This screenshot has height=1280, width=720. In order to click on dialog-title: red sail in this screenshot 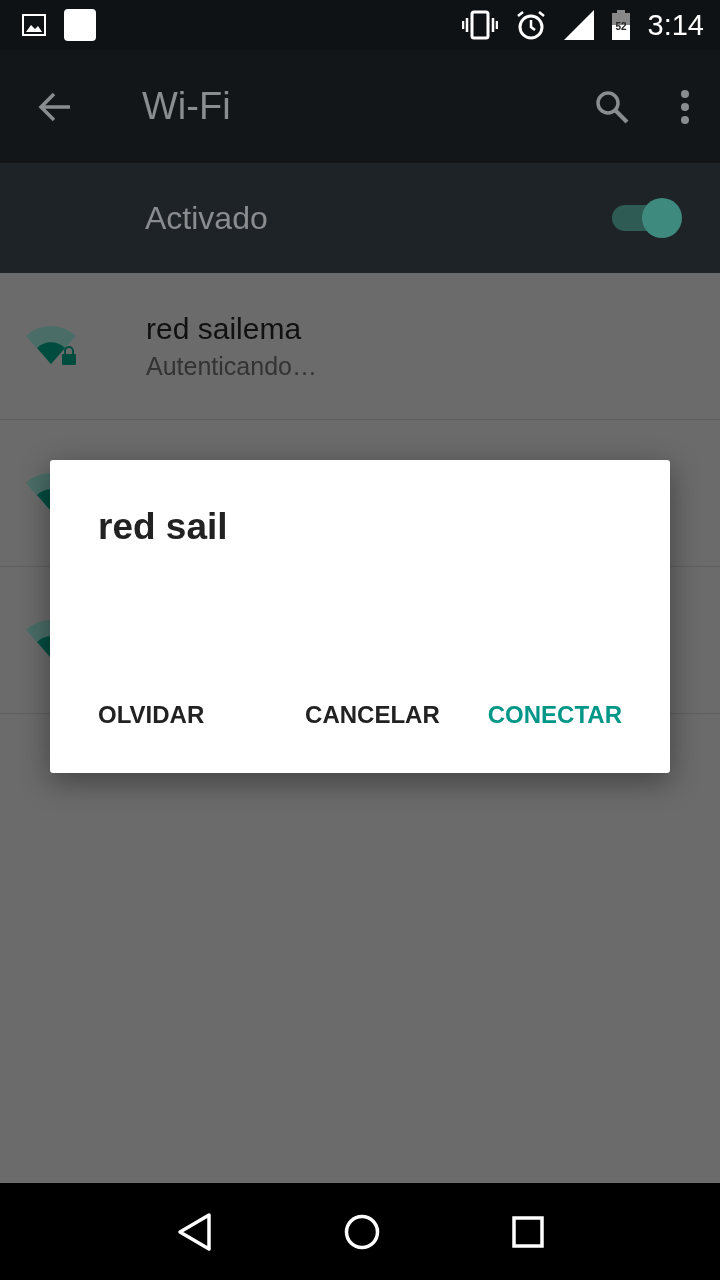, I will do `click(163, 527)`.